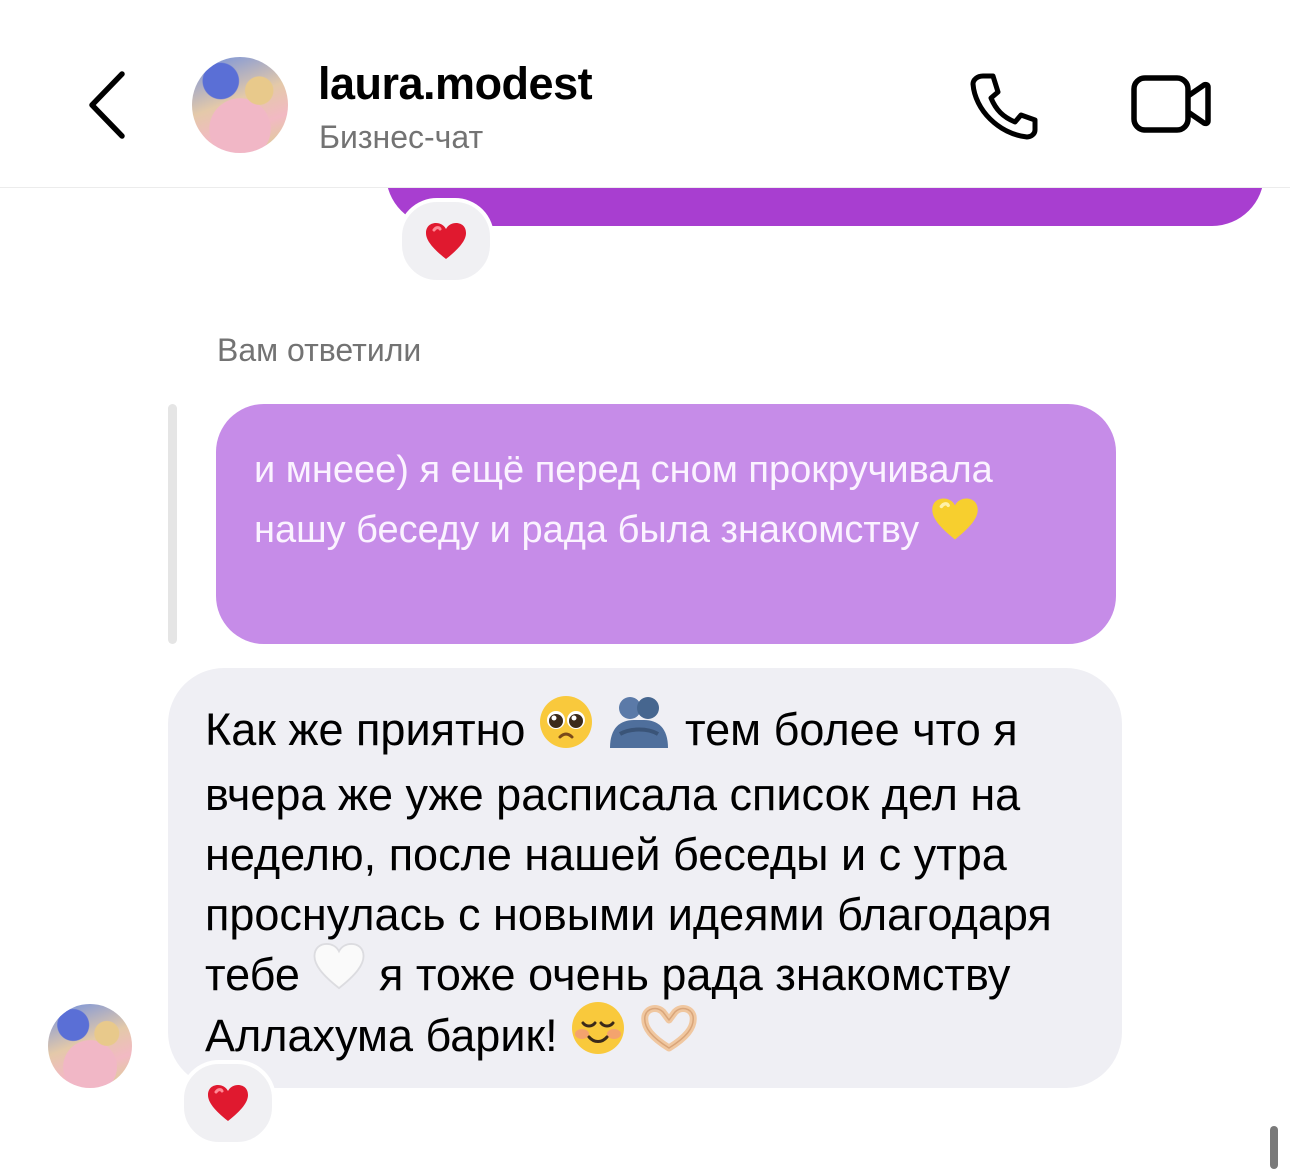 The width and height of the screenshot is (1290, 1169). What do you see at coordinates (955, 528) in the screenshot?
I see `yellow-heart-emoji` at bounding box center [955, 528].